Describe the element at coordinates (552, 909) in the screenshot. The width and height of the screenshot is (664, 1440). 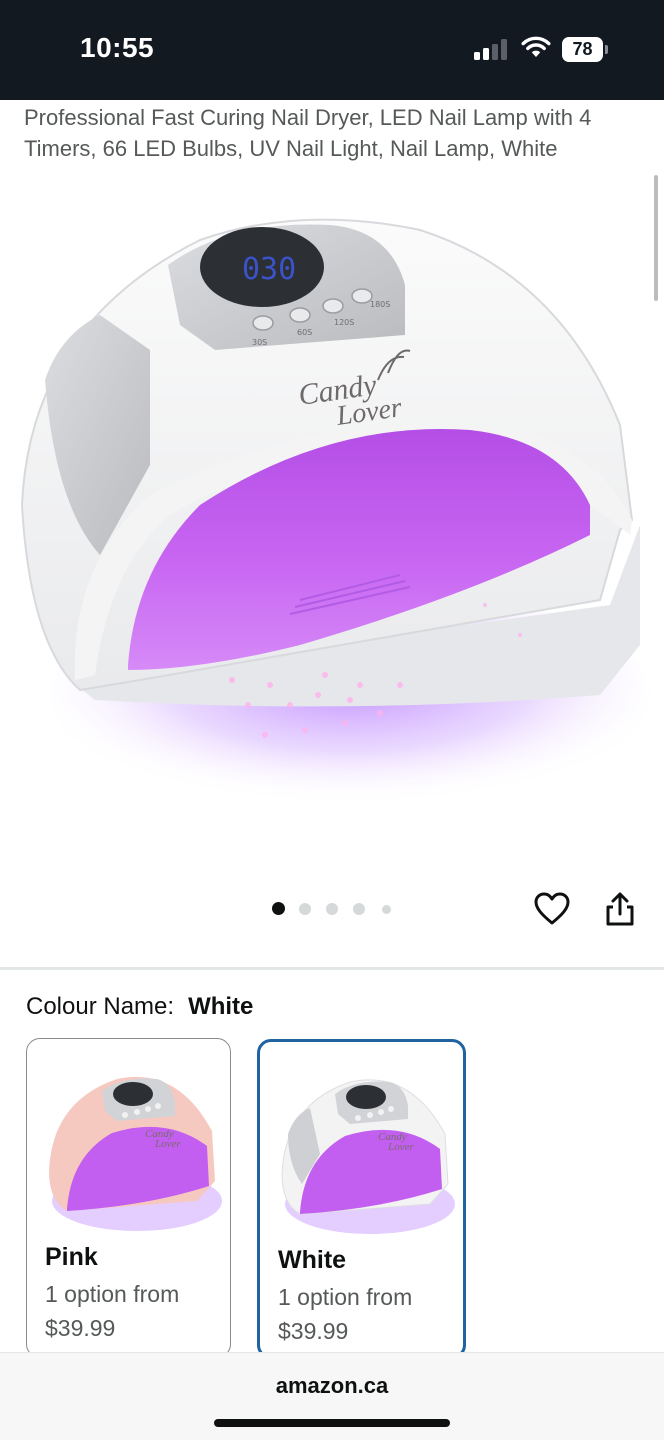
I see `heart-icon` at that location.